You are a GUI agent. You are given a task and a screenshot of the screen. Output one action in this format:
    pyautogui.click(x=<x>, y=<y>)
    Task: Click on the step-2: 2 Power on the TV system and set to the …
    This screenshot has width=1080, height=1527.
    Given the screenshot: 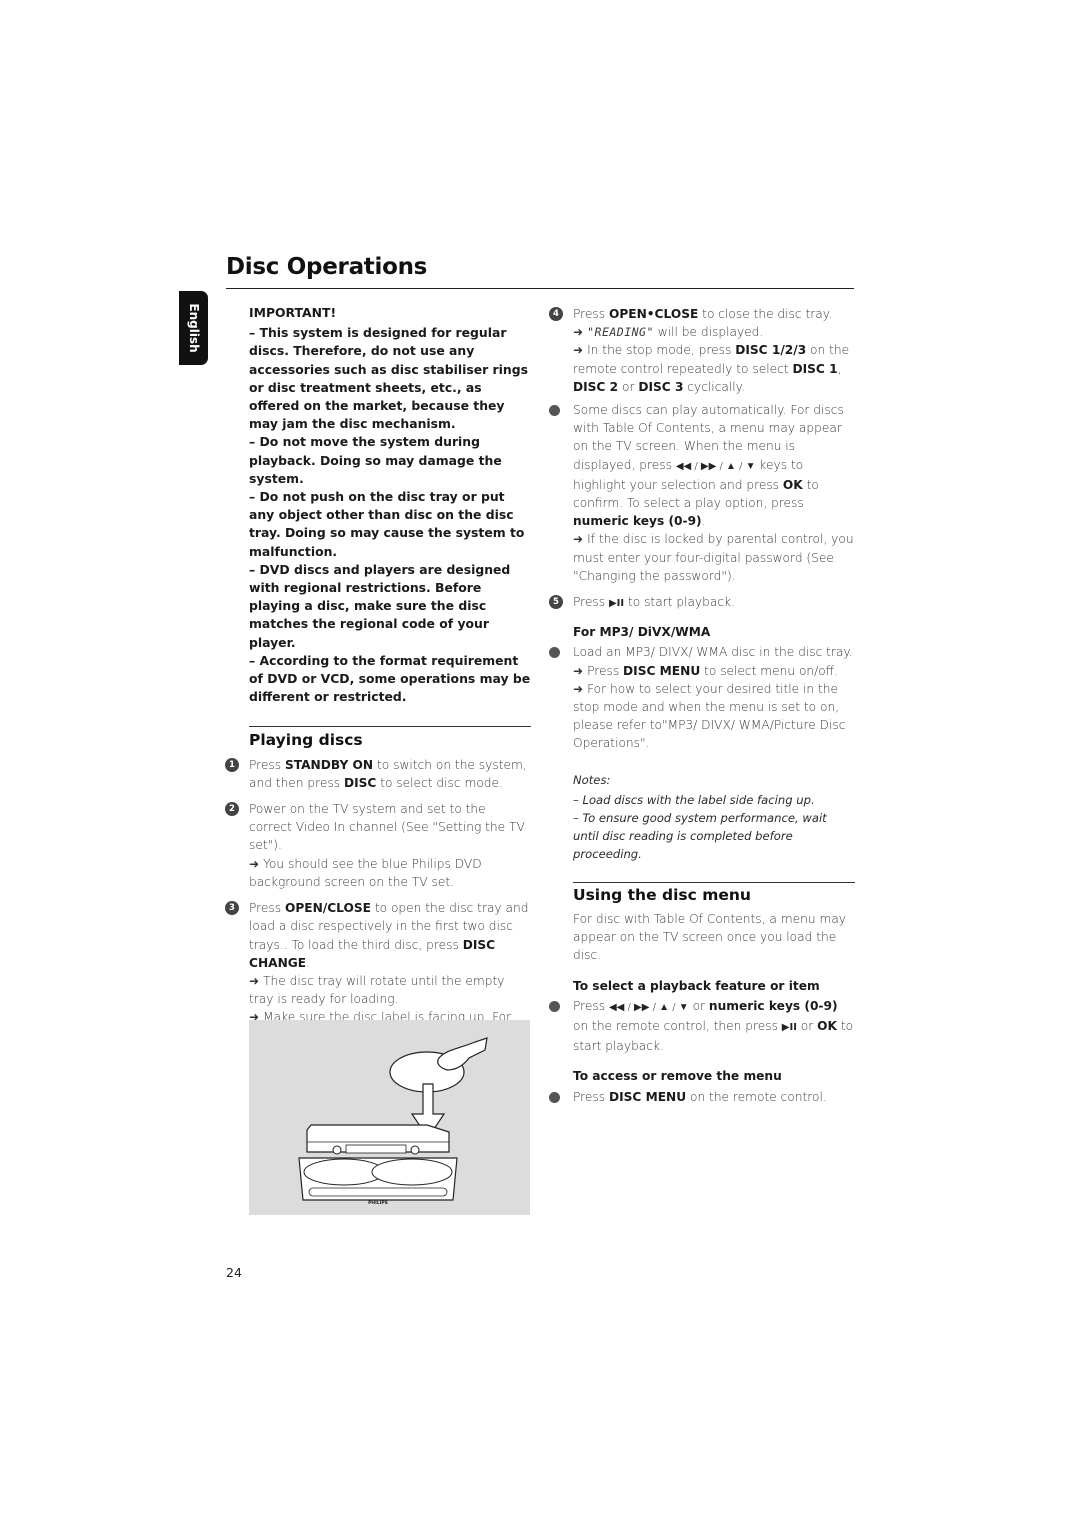 What is the action you would take?
    pyautogui.click(x=378, y=845)
    